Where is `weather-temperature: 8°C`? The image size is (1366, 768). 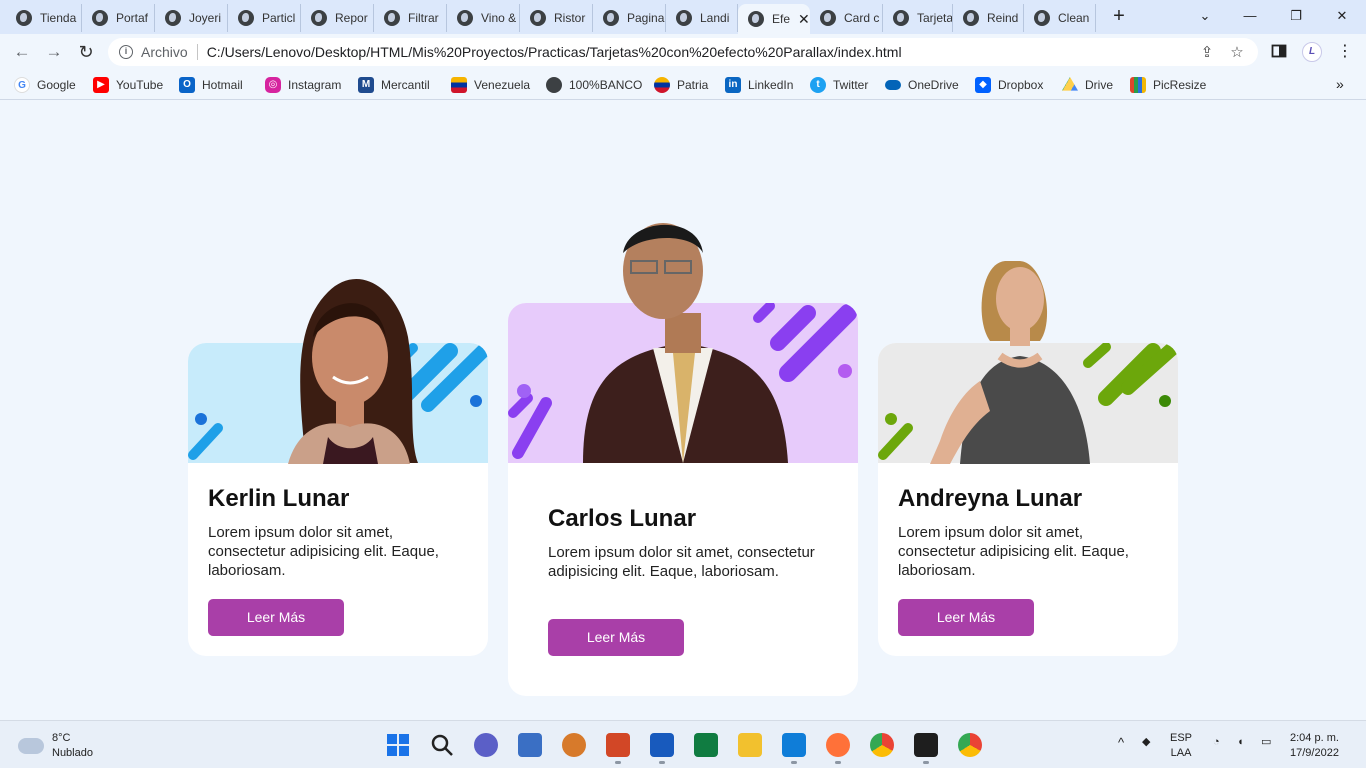
weather-temperature: 8°C is located at coordinates (61, 738).